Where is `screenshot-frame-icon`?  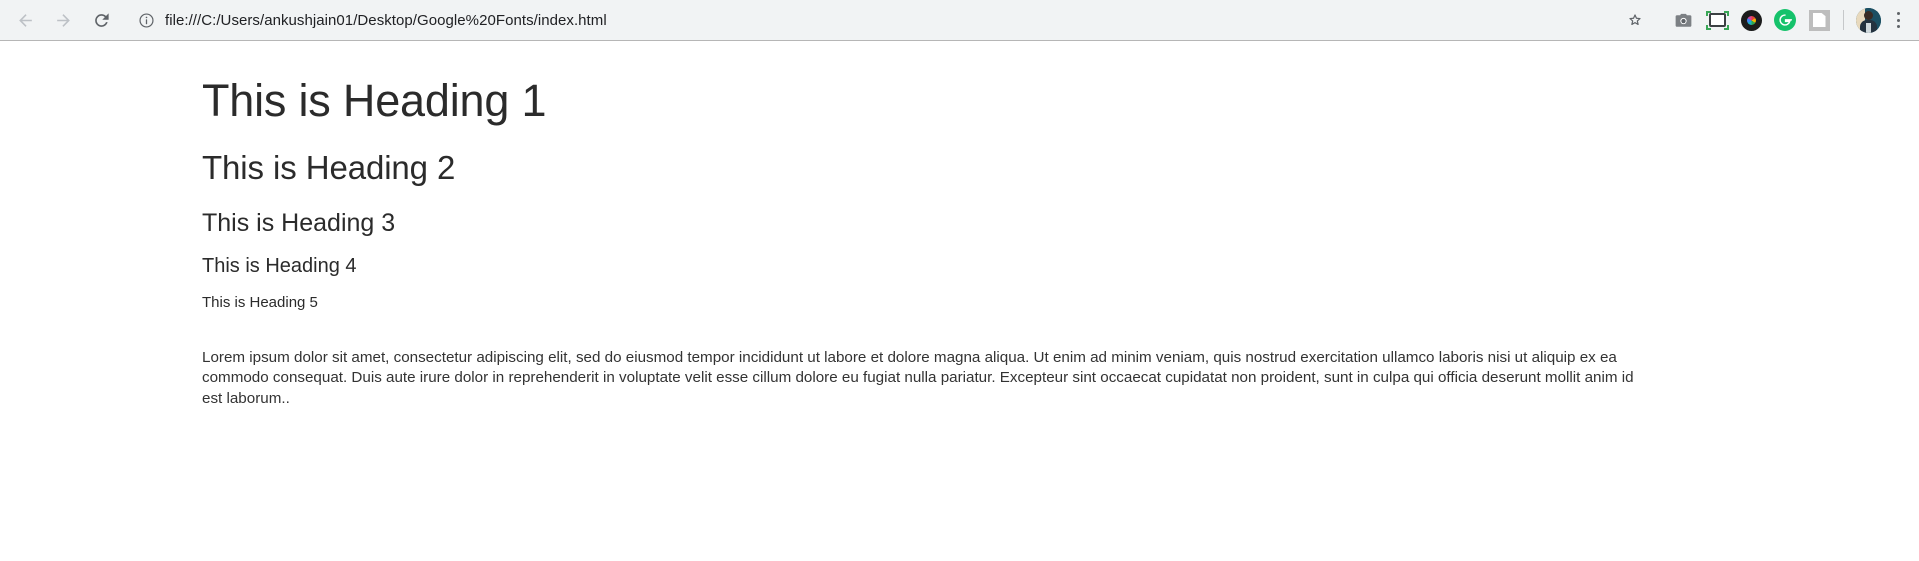
screenshot-frame-icon is located at coordinates (1717, 20).